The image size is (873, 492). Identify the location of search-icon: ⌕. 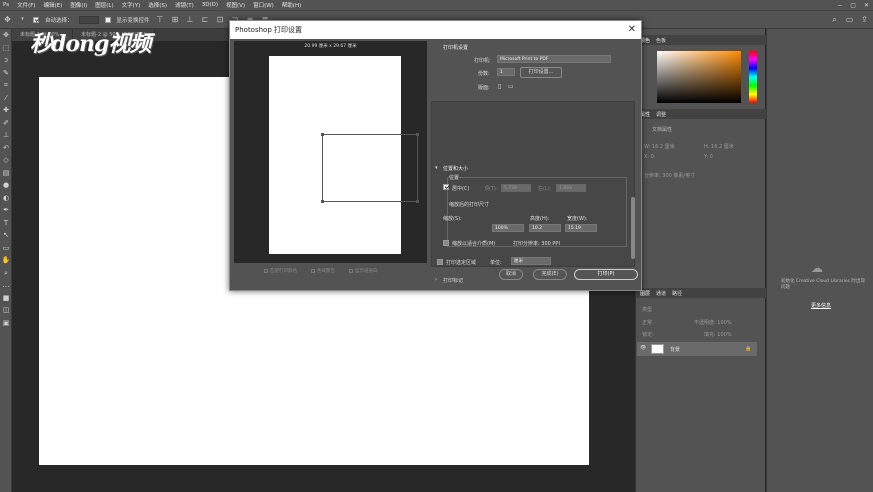
(834, 19).